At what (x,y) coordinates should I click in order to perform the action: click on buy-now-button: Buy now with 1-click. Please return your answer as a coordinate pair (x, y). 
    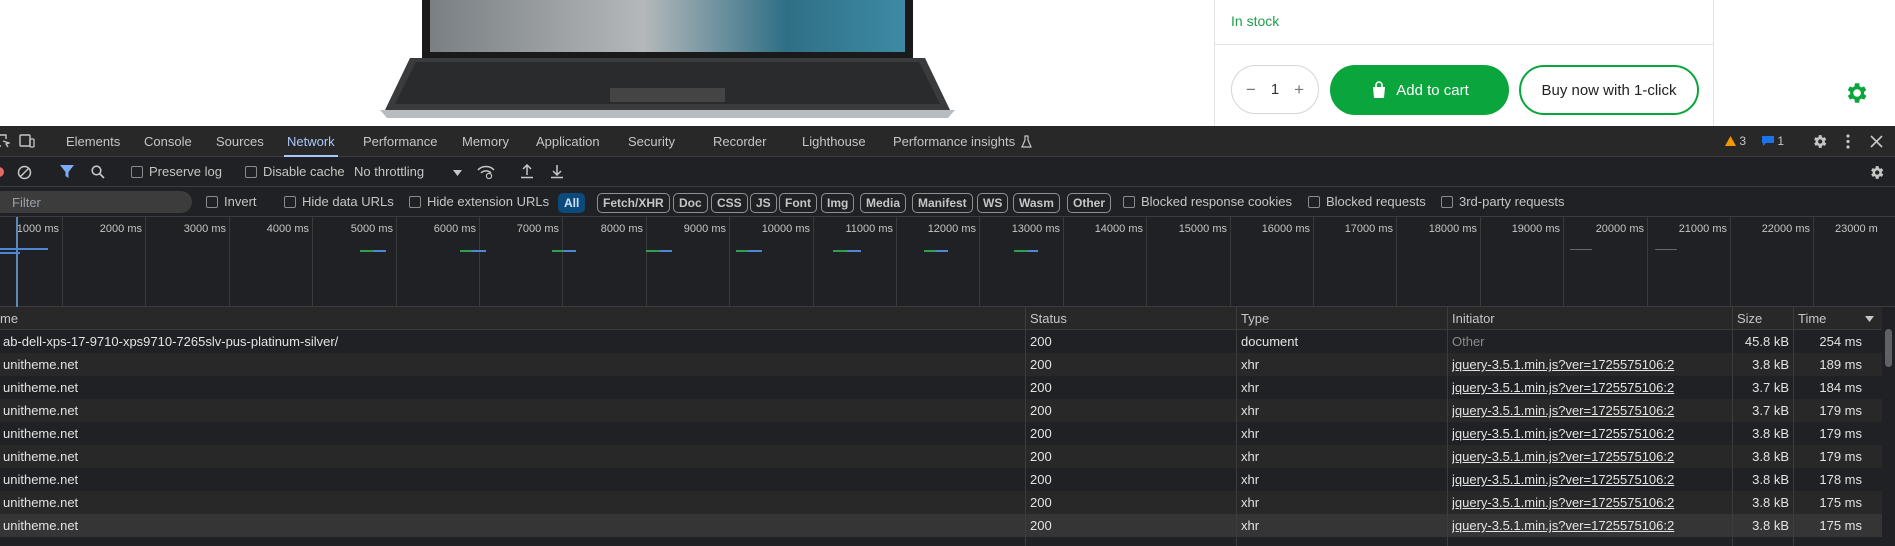
    Looking at the image, I should click on (1609, 90).